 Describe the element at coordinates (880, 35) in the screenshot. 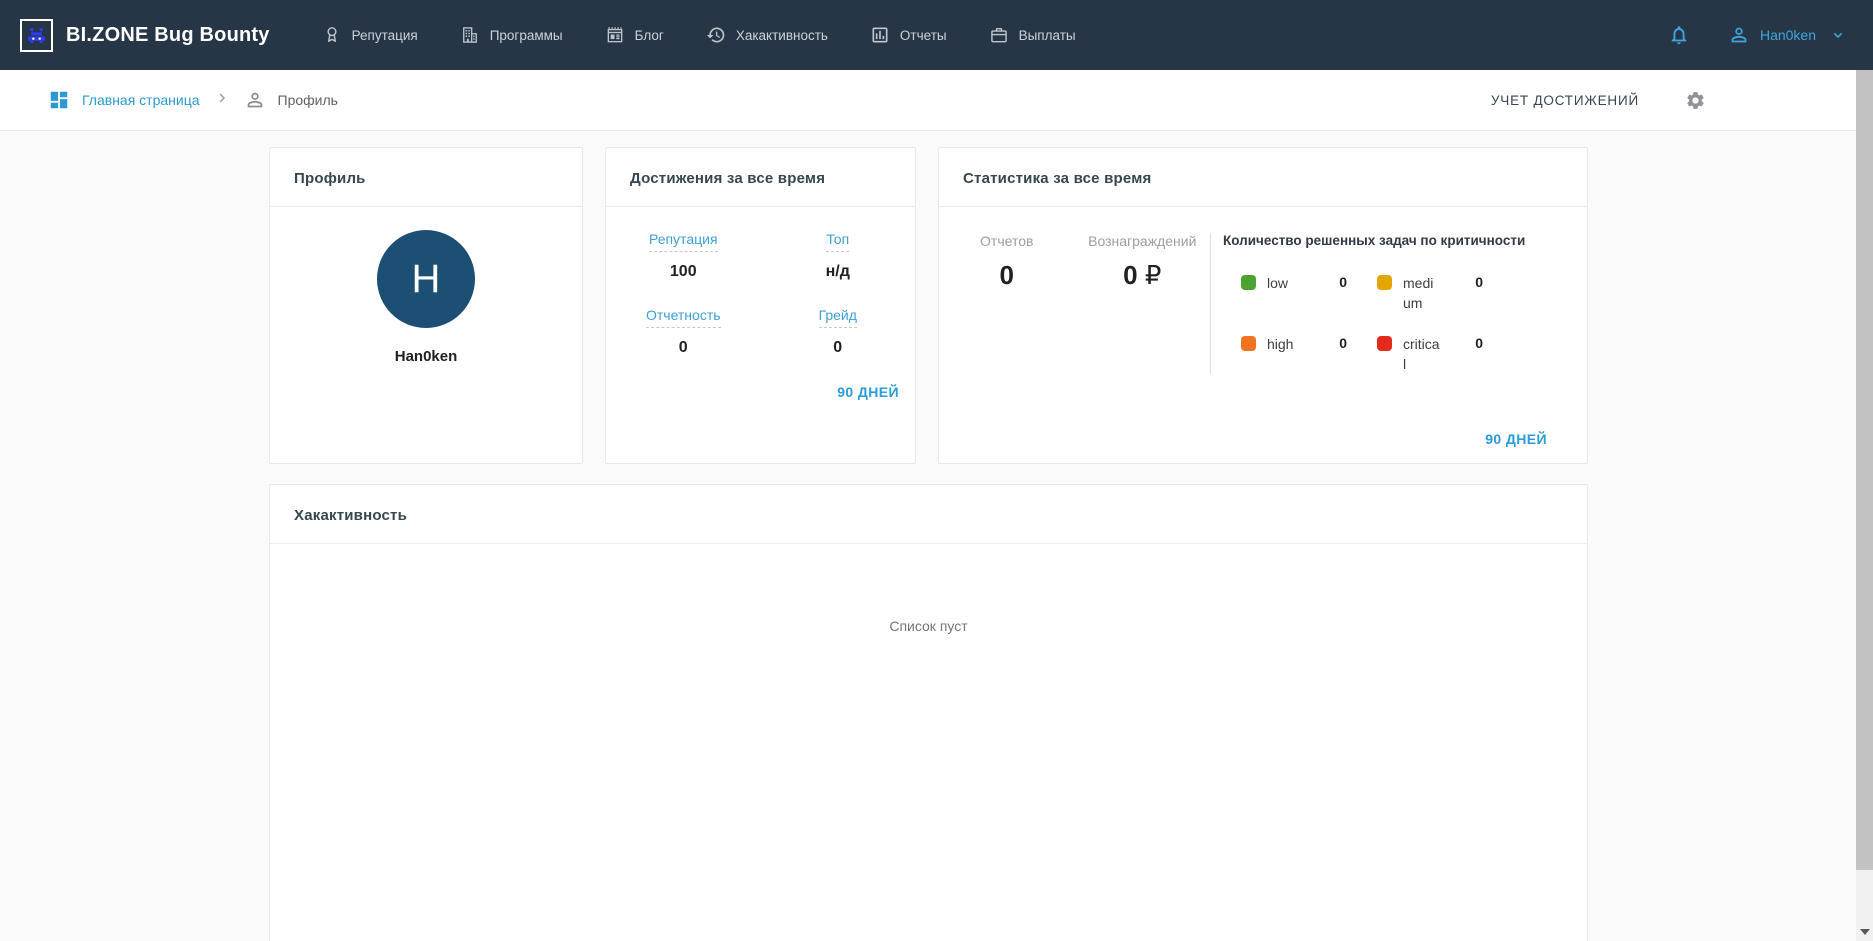

I see `report-chart-icon` at that location.